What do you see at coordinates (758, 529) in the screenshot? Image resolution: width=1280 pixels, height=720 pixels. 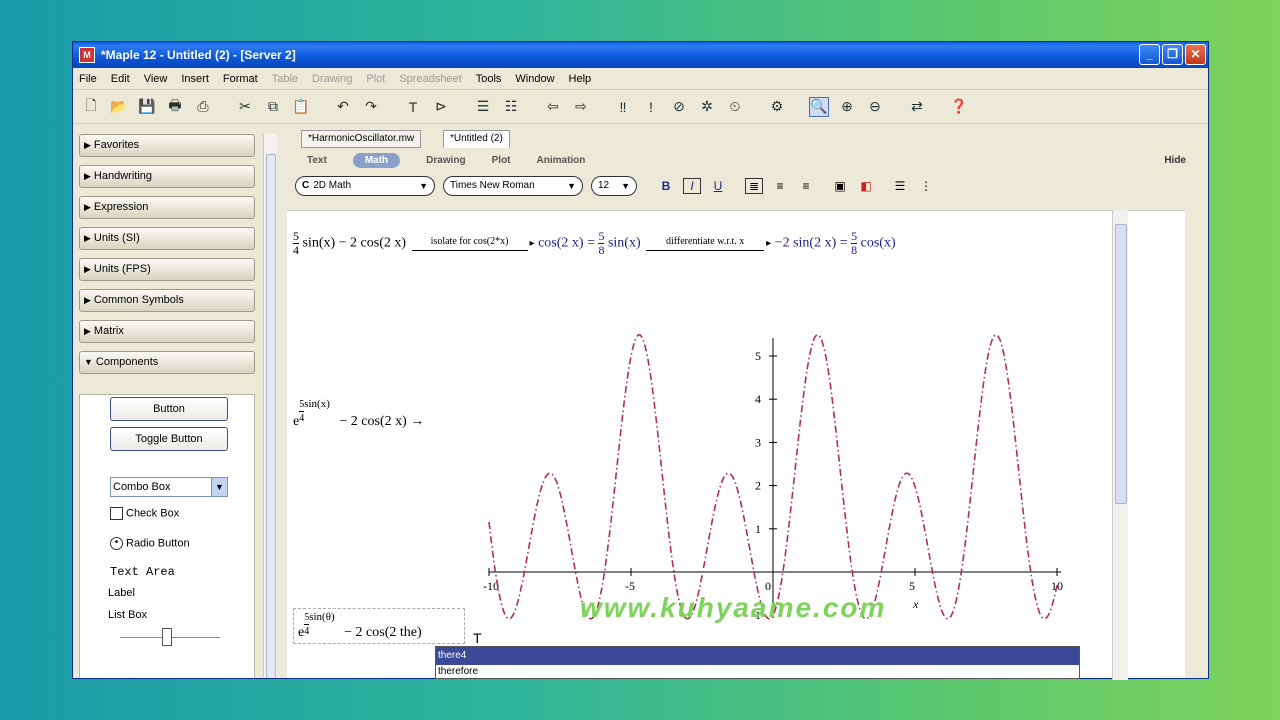 I see `y-tick-label: 1` at bounding box center [758, 529].